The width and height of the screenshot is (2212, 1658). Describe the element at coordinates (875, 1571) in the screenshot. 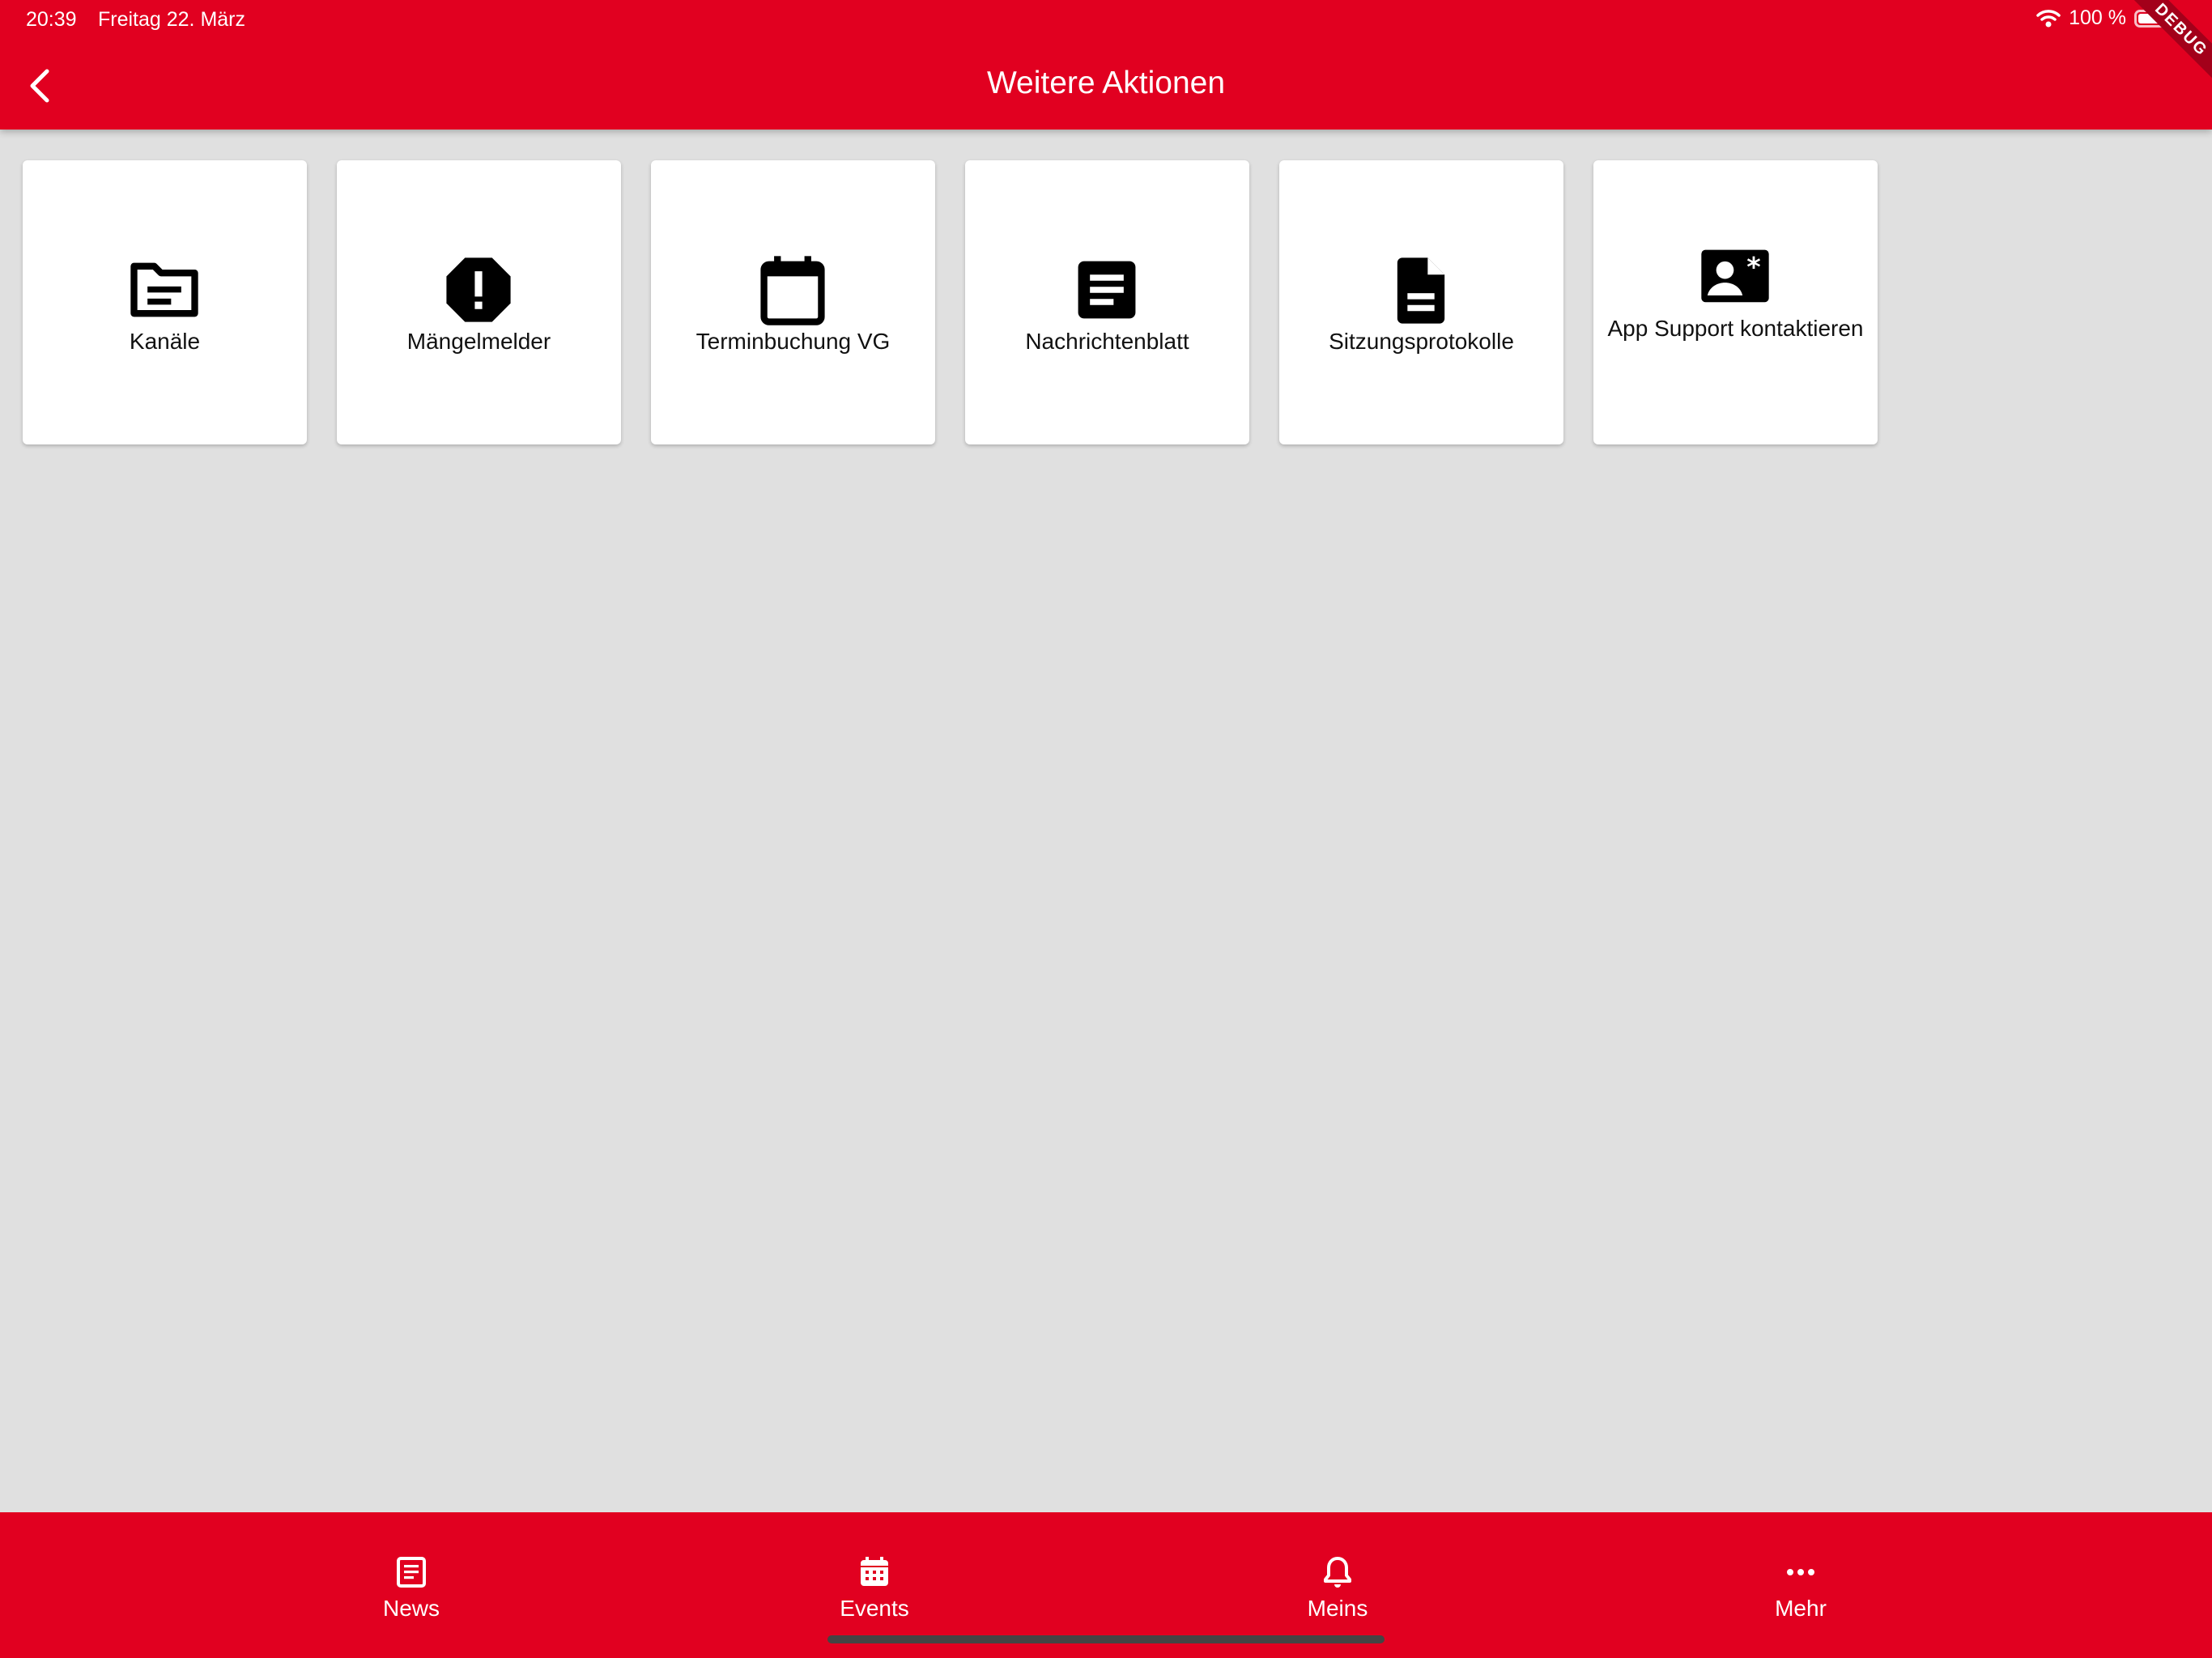

I see `calendar-grid-icon` at that location.